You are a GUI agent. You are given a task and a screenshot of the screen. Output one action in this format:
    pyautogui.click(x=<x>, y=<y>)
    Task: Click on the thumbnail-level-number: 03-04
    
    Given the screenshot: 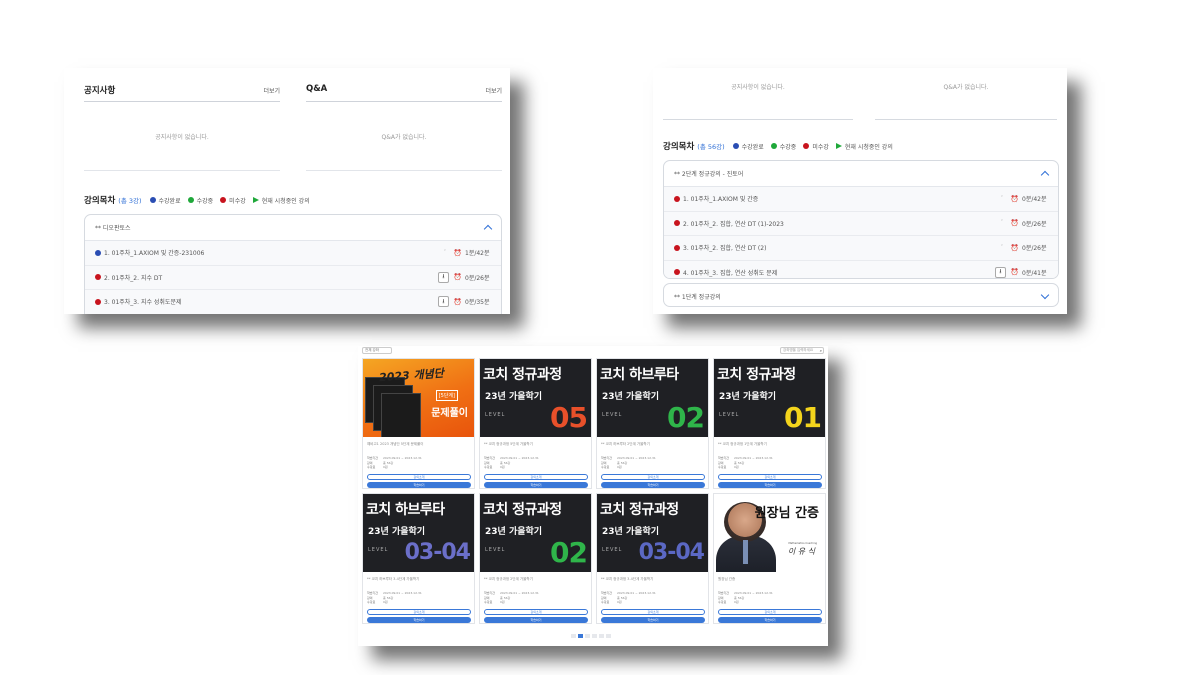 What is the action you would take?
    pyautogui.click(x=671, y=552)
    